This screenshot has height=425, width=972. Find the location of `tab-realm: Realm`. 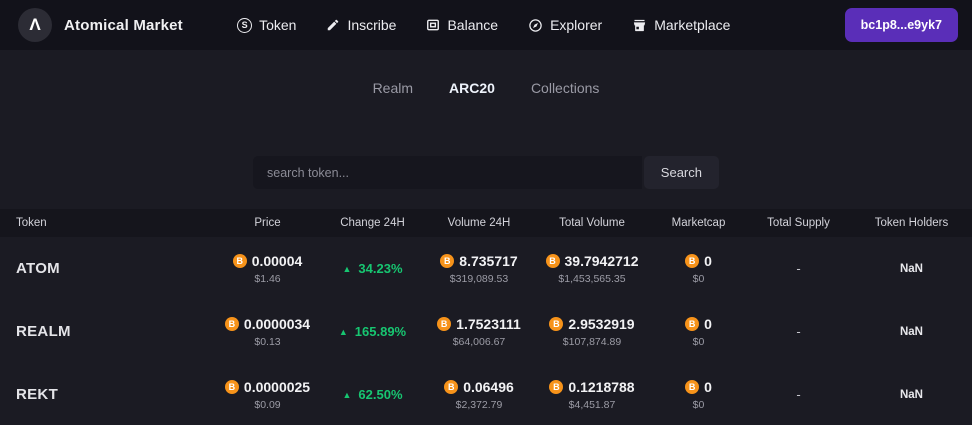

tab-realm: Realm is located at coordinates (393, 88).